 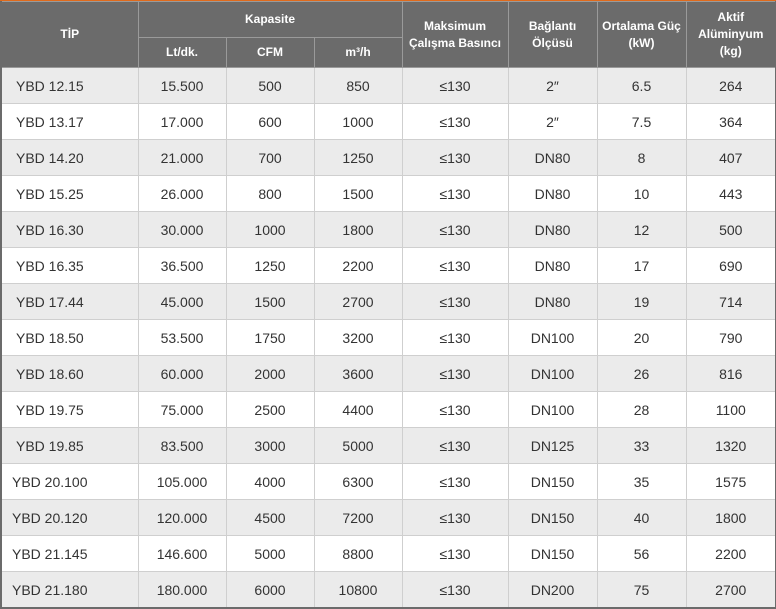 I want to click on table-row: YBD 19.75 75.000 2500 4400 ≤130 DN100 28 1100, so click(x=388, y=409).